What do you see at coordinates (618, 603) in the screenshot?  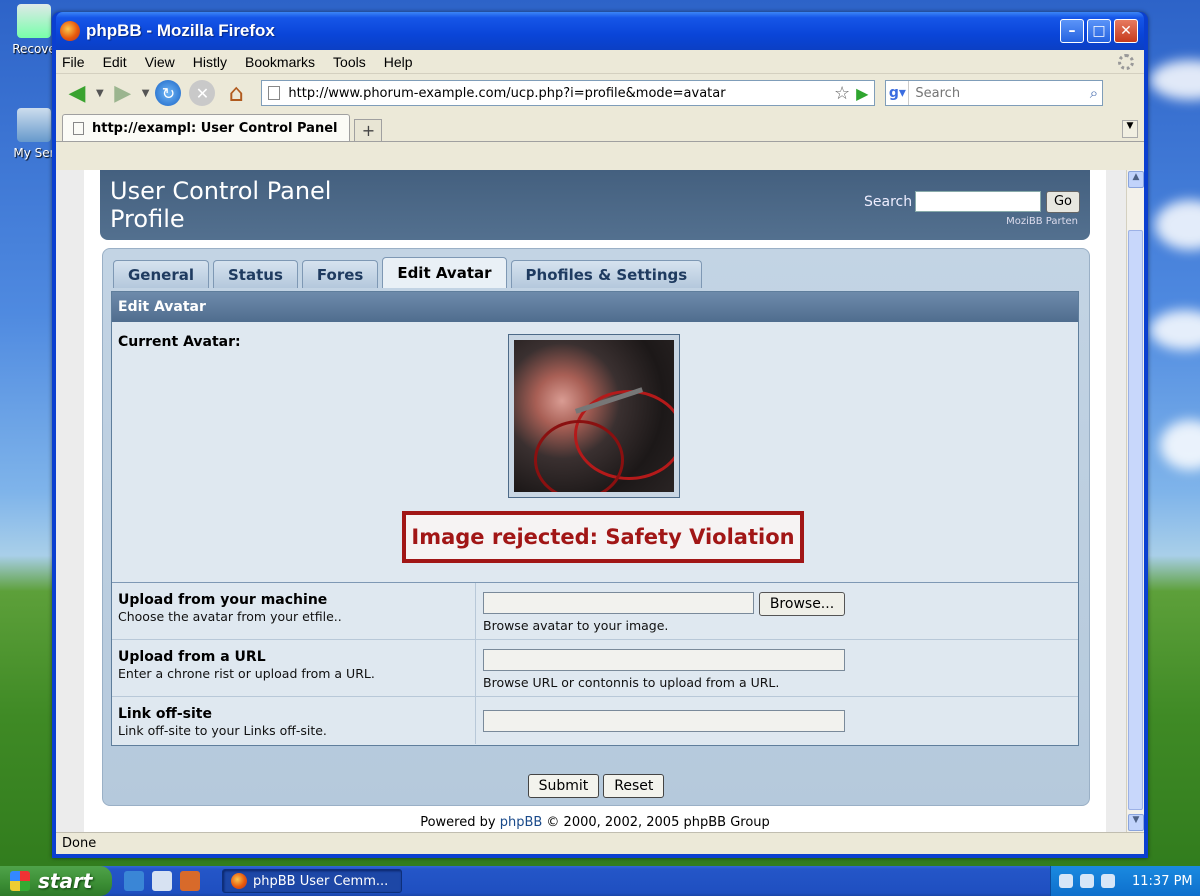 I see `file-input` at bounding box center [618, 603].